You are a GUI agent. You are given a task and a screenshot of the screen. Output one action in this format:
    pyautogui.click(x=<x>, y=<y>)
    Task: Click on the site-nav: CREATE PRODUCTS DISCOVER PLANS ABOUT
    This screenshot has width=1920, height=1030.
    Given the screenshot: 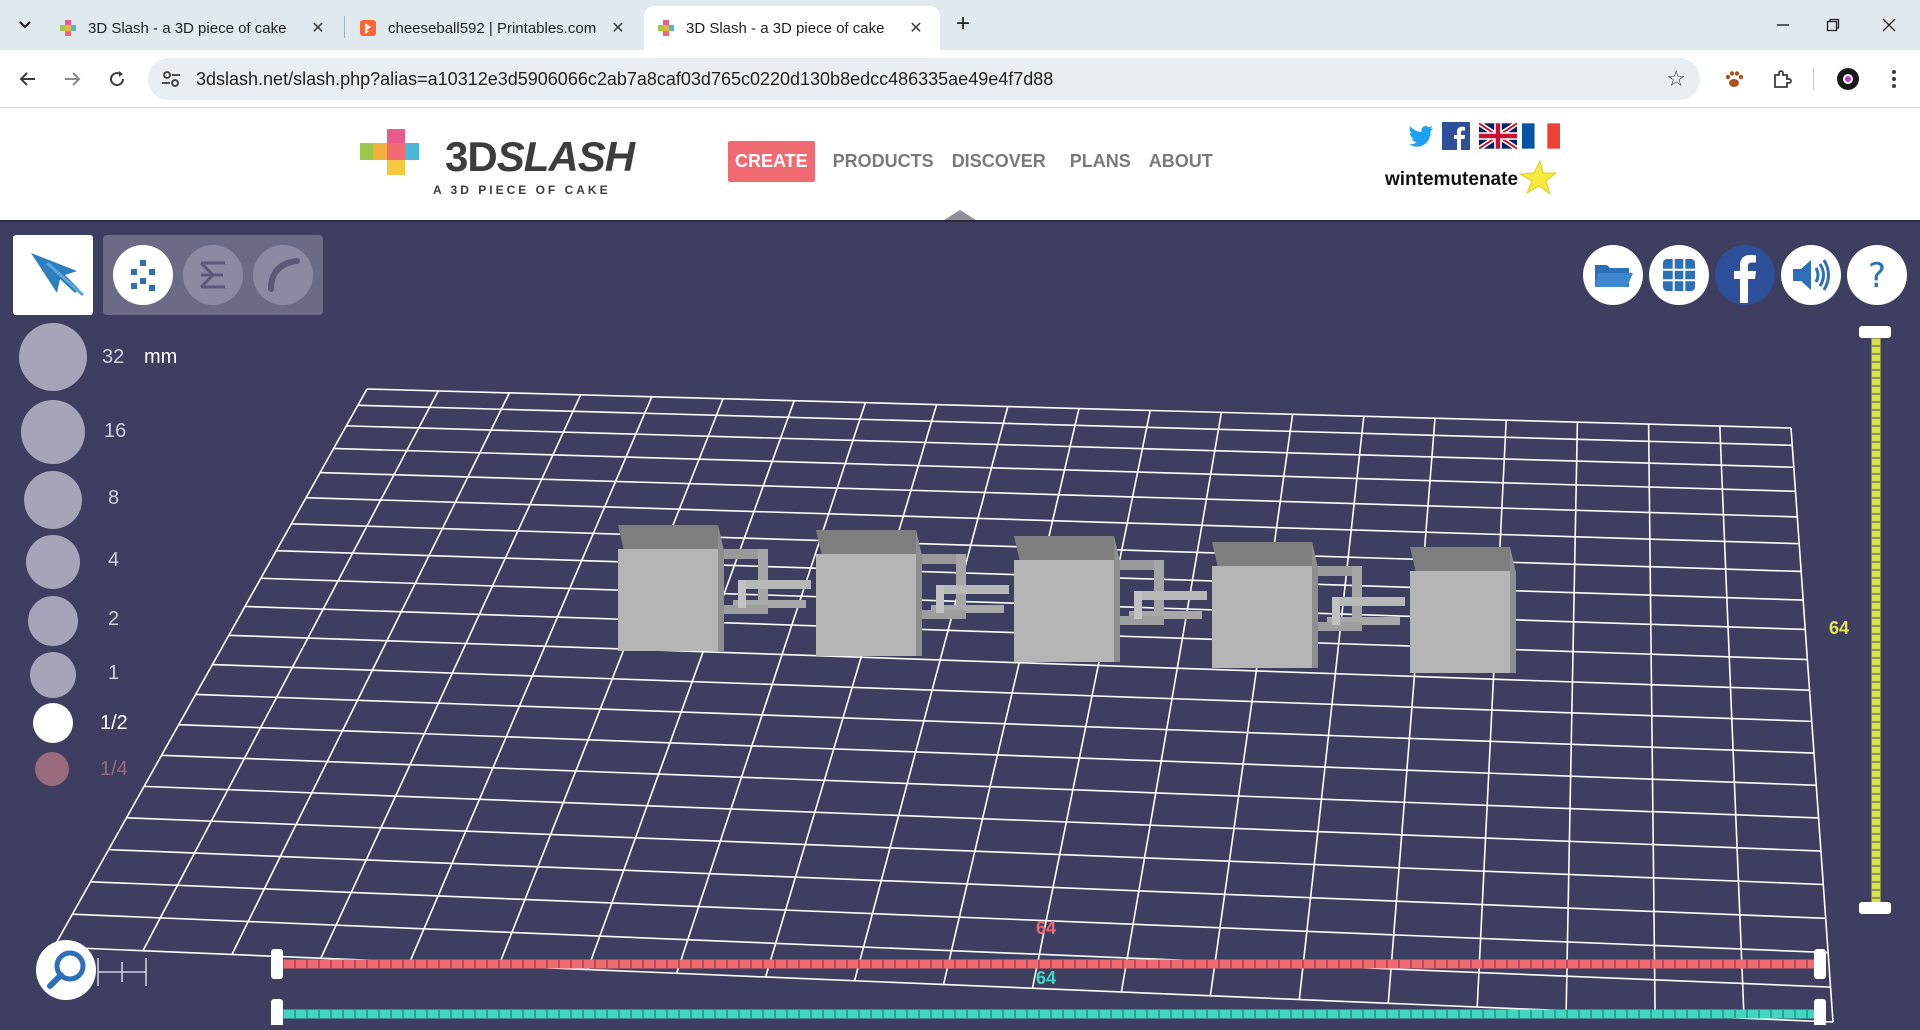 What is the action you would take?
    pyautogui.click(x=979, y=161)
    